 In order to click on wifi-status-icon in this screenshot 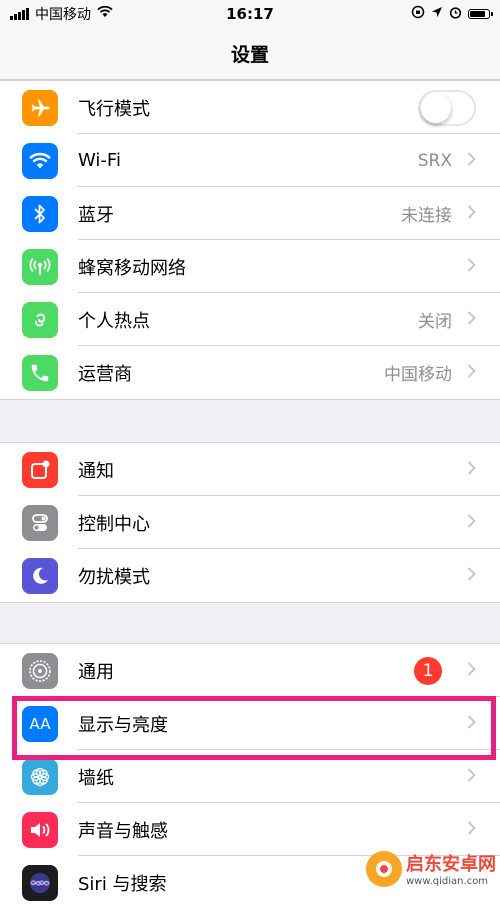, I will do `click(105, 13)`.